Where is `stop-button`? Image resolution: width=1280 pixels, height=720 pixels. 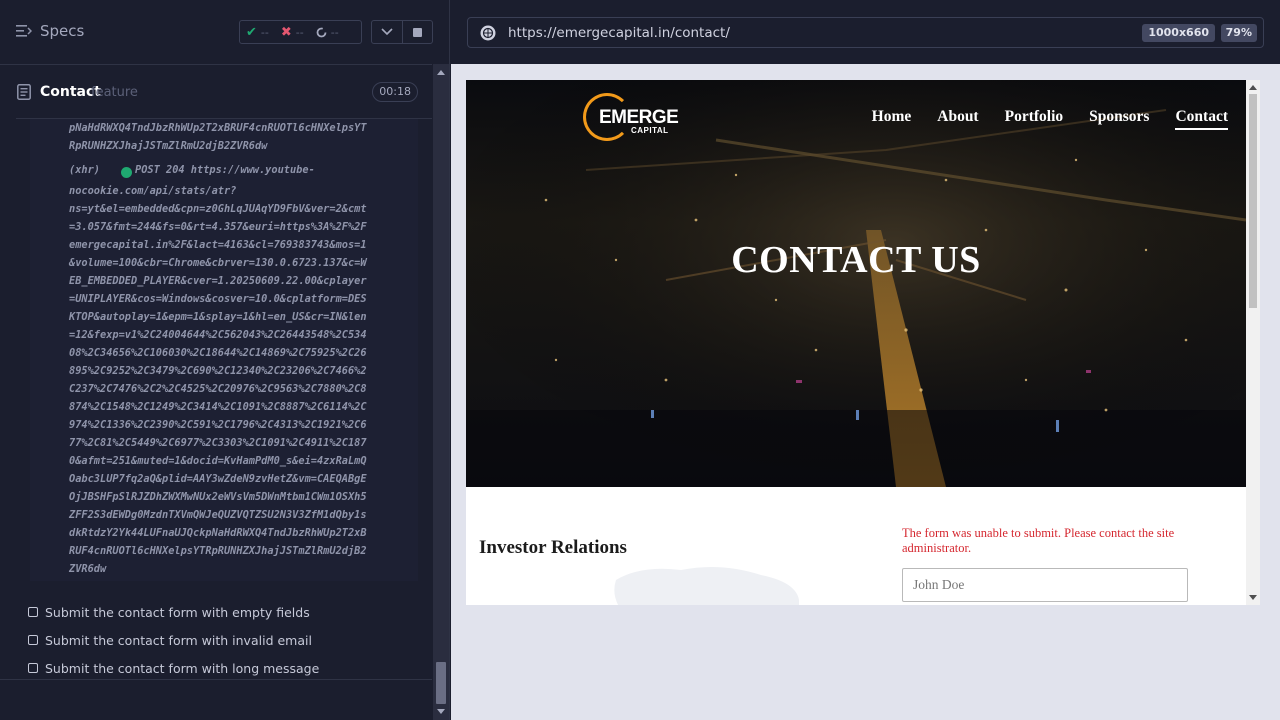
stop-button is located at coordinates (417, 32).